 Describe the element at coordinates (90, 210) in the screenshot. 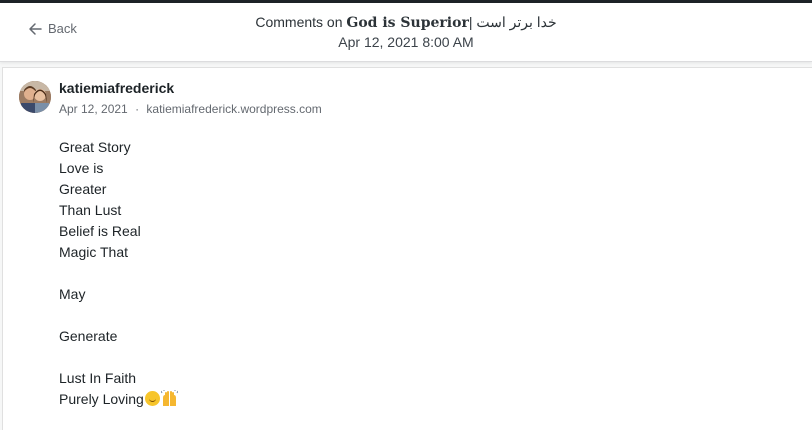

I see `comment-line: Than Lust` at that location.